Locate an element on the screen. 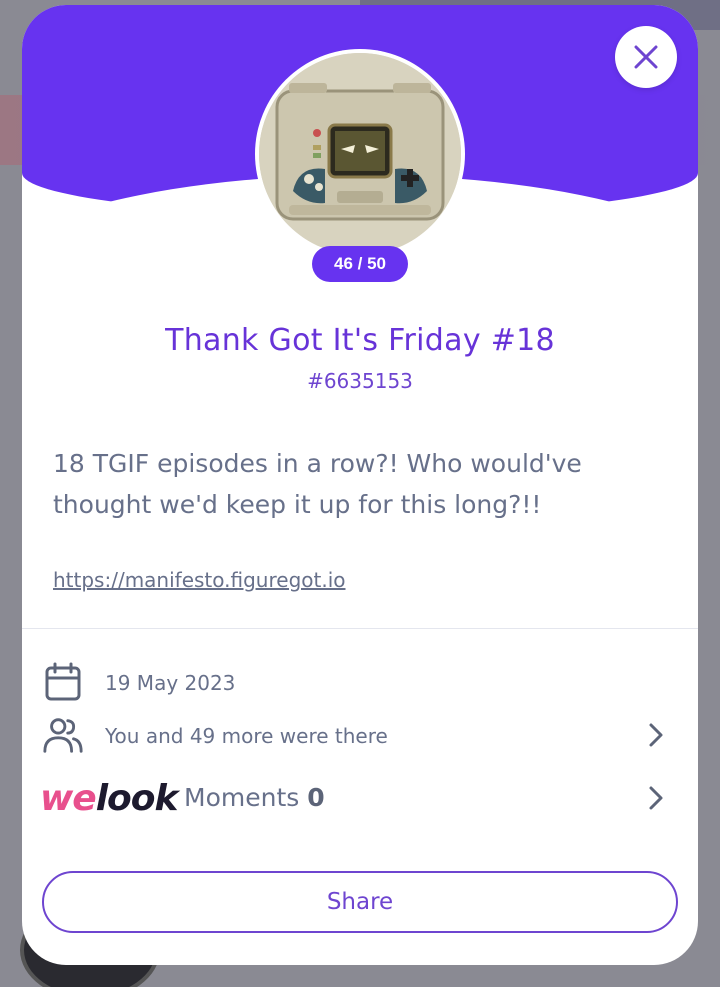 This screenshot has width=720, height=987. calendar-icon is located at coordinates (63, 682).